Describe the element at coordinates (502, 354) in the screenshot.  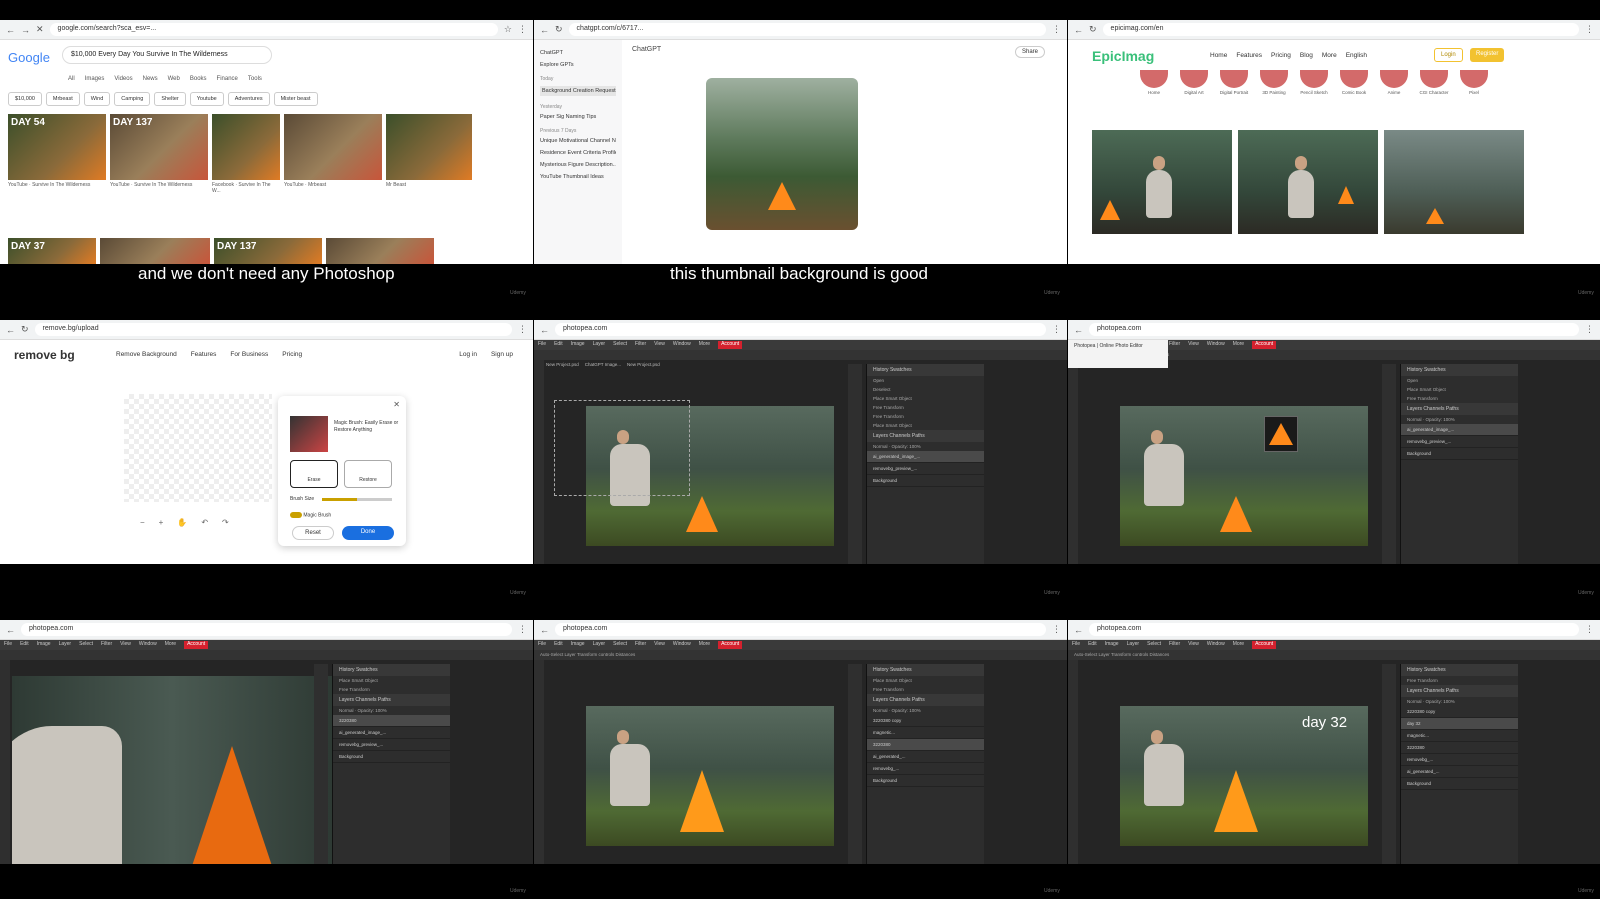
I see `signup-link: Sign up` at that location.